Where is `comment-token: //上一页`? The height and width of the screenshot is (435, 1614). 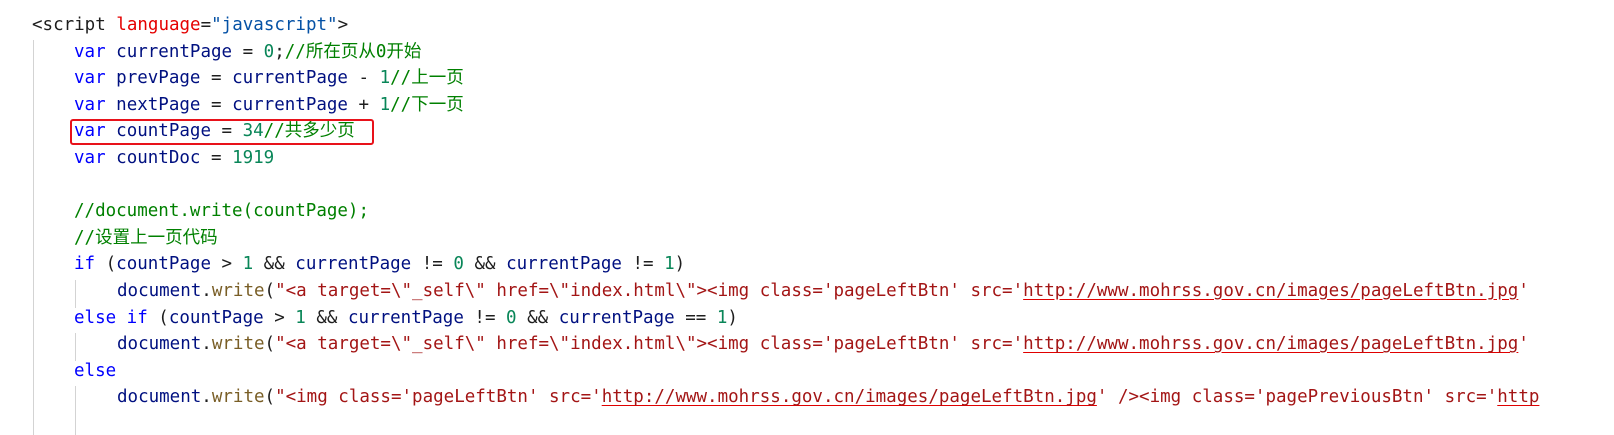
comment-token: //上一页 is located at coordinates (427, 78).